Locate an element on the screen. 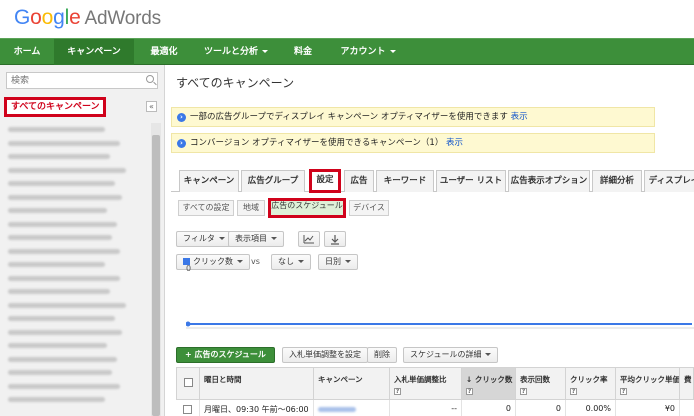 Image resolution: width=694 pixels, height=416 pixels. campaign-link is located at coordinates (337, 409).